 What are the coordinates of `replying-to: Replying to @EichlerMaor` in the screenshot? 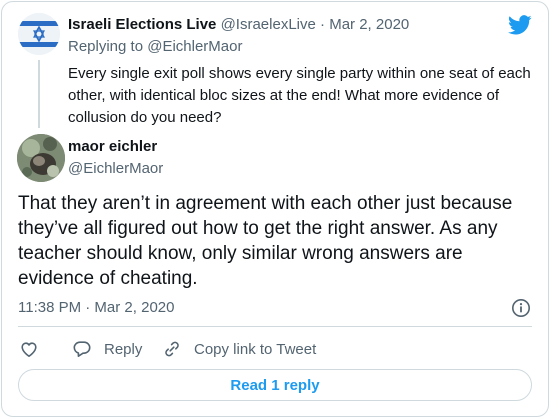 It's located at (155, 47).